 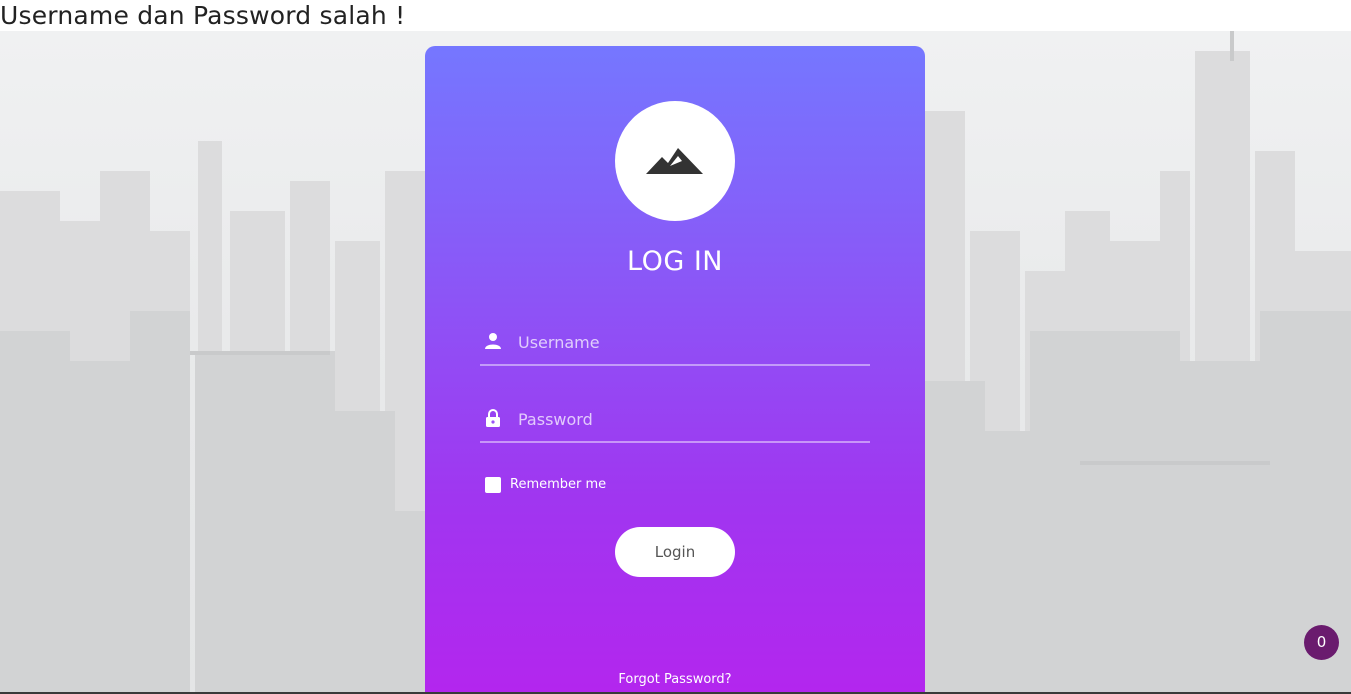 I want to click on logo, so click(x=675, y=161).